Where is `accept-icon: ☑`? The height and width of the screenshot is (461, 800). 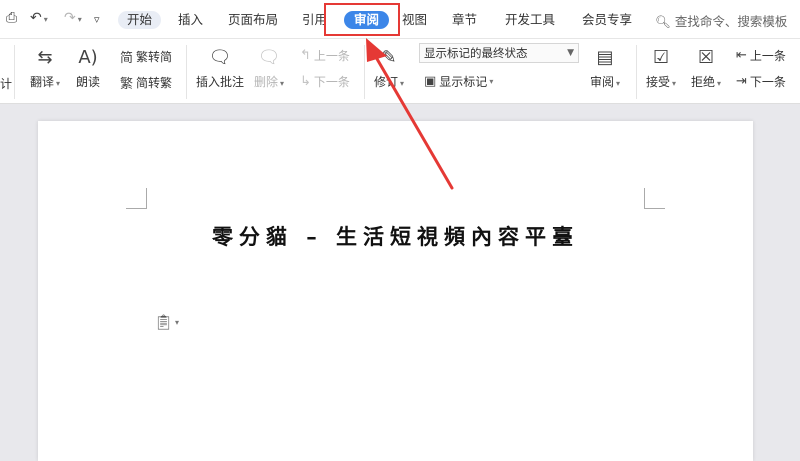 accept-icon: ☑ is located at coordinates (661, 57).